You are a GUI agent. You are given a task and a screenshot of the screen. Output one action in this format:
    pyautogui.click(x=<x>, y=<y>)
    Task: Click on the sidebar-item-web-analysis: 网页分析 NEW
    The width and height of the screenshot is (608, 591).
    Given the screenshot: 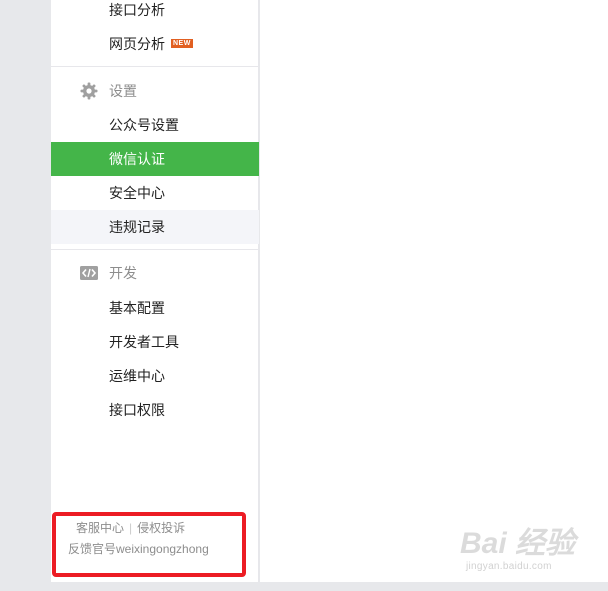 What is the action you would take?
    pyautogui.click(x=155, y=44)
    